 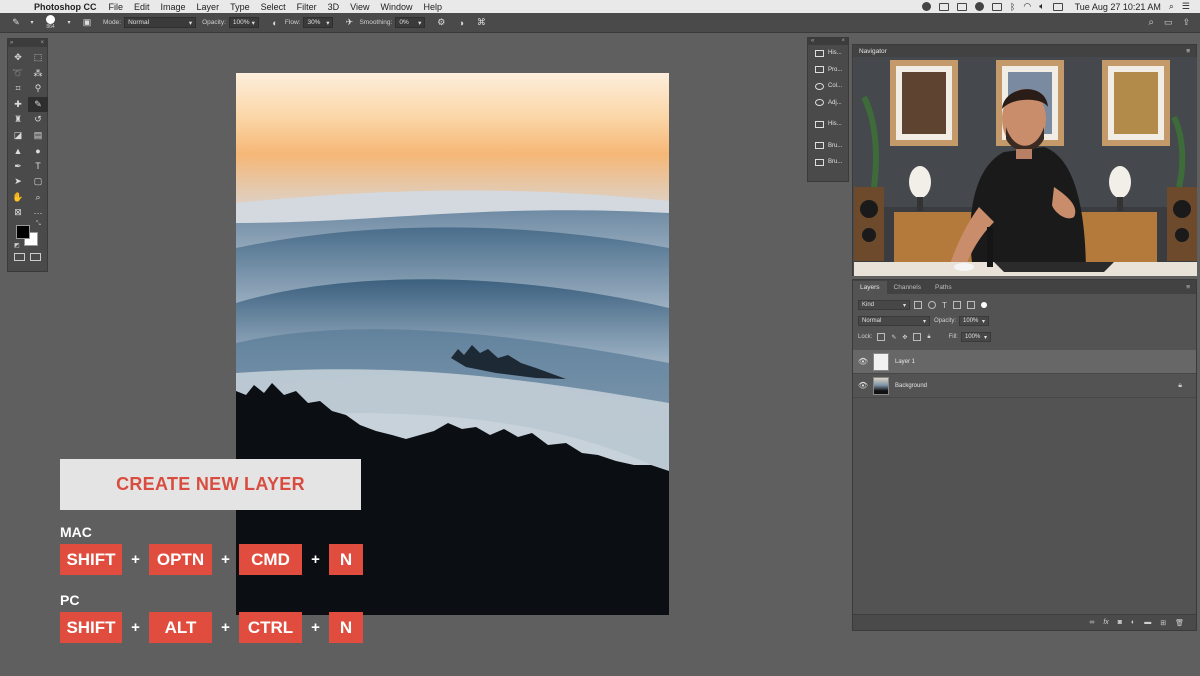 What do you see at coordinates (17, 245) in the screenshot?
I see `default-colors-icon: ◩` at bounding box center [17, 245].